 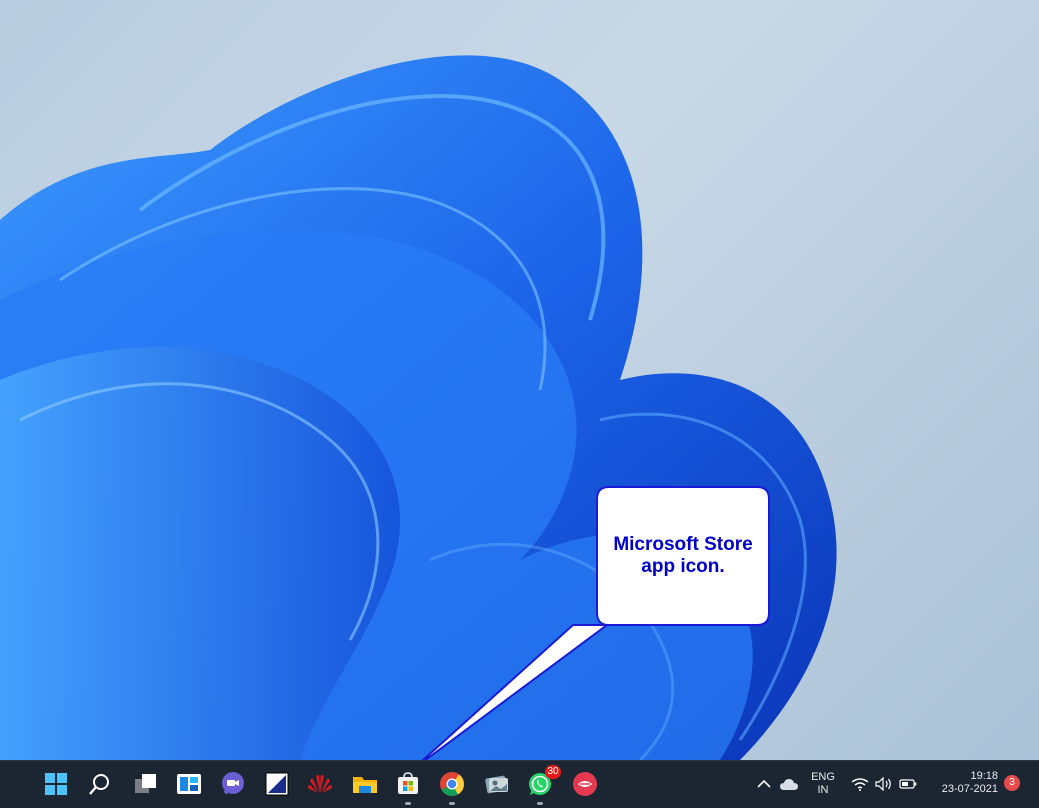 I want to click on network-button, so click(x=860, y=784).